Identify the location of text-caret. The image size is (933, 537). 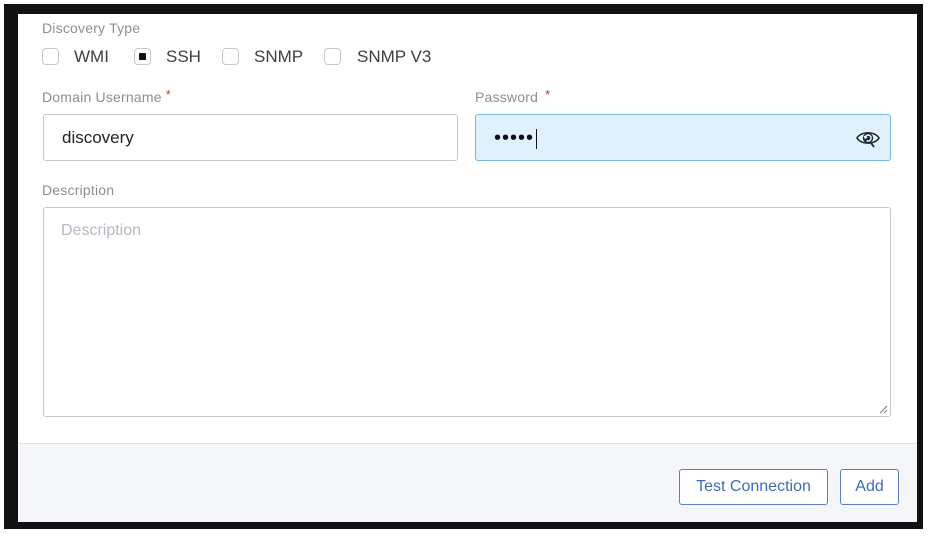
(537, 138).